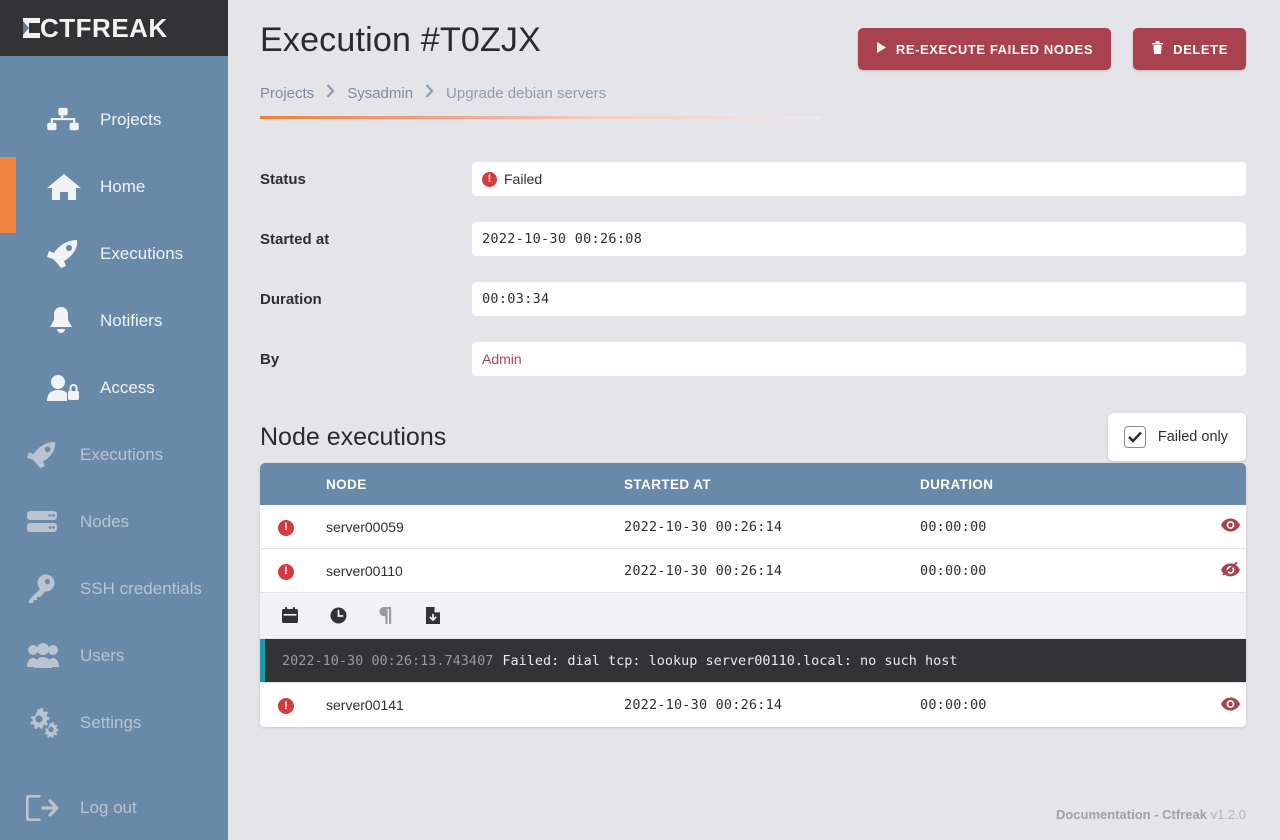 This screenshot has height=840, width=1280. I want to click on eye-slash-icon, so click(1230, 570).